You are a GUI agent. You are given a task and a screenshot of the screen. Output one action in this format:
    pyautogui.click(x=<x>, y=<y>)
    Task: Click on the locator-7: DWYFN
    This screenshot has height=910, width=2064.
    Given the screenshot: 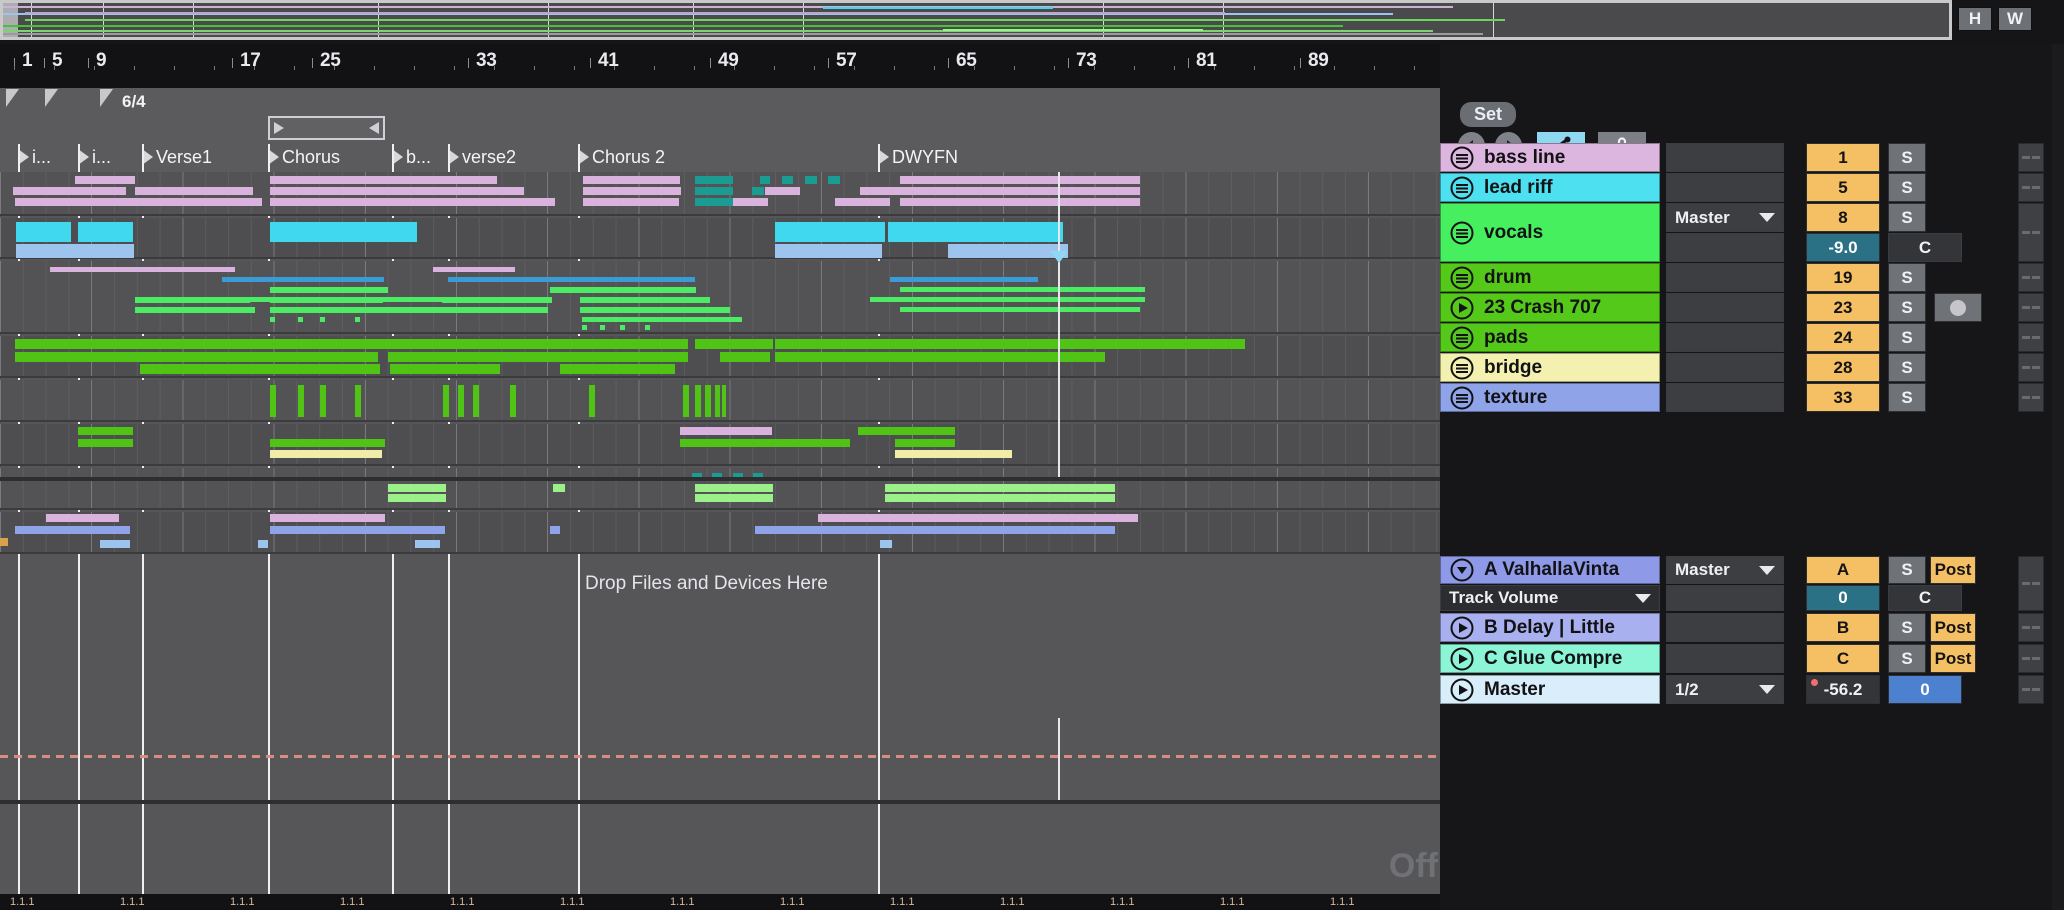 What is the action you would take?
    pyautogui.click(x=918, y=157)
    